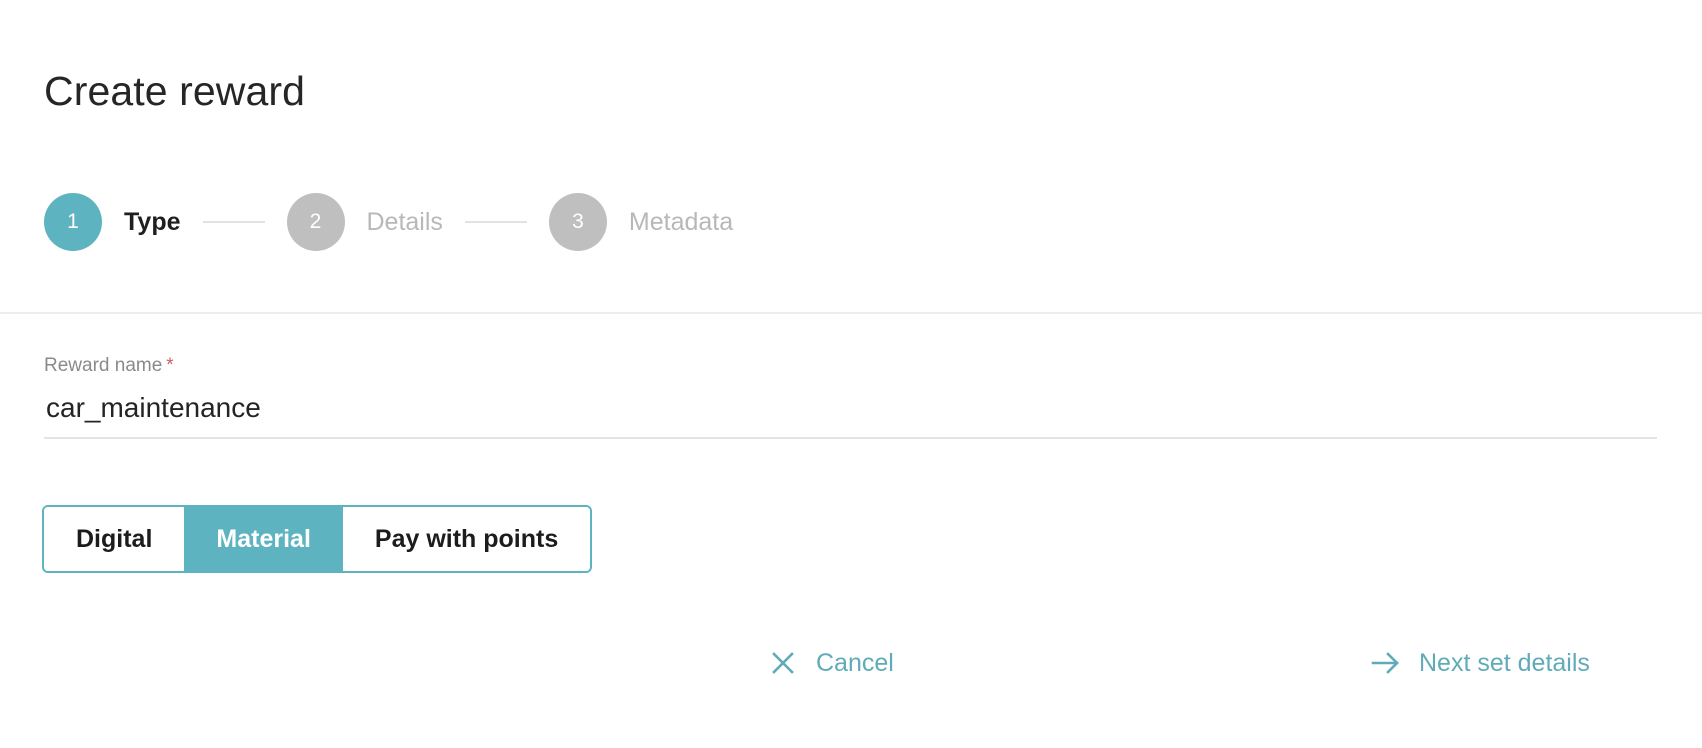 The width and height of the screenshot is (1702, 748). I want to click on stepper-step-details: 2 Details, so click(364, 222).